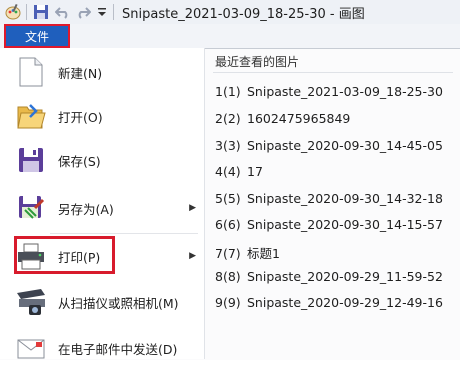 This screenshot has height=370, width=460. What do you see at coordinates (31, 208) in the screenshot?
I see `save-as-icon` at bounding box center [31, 208].